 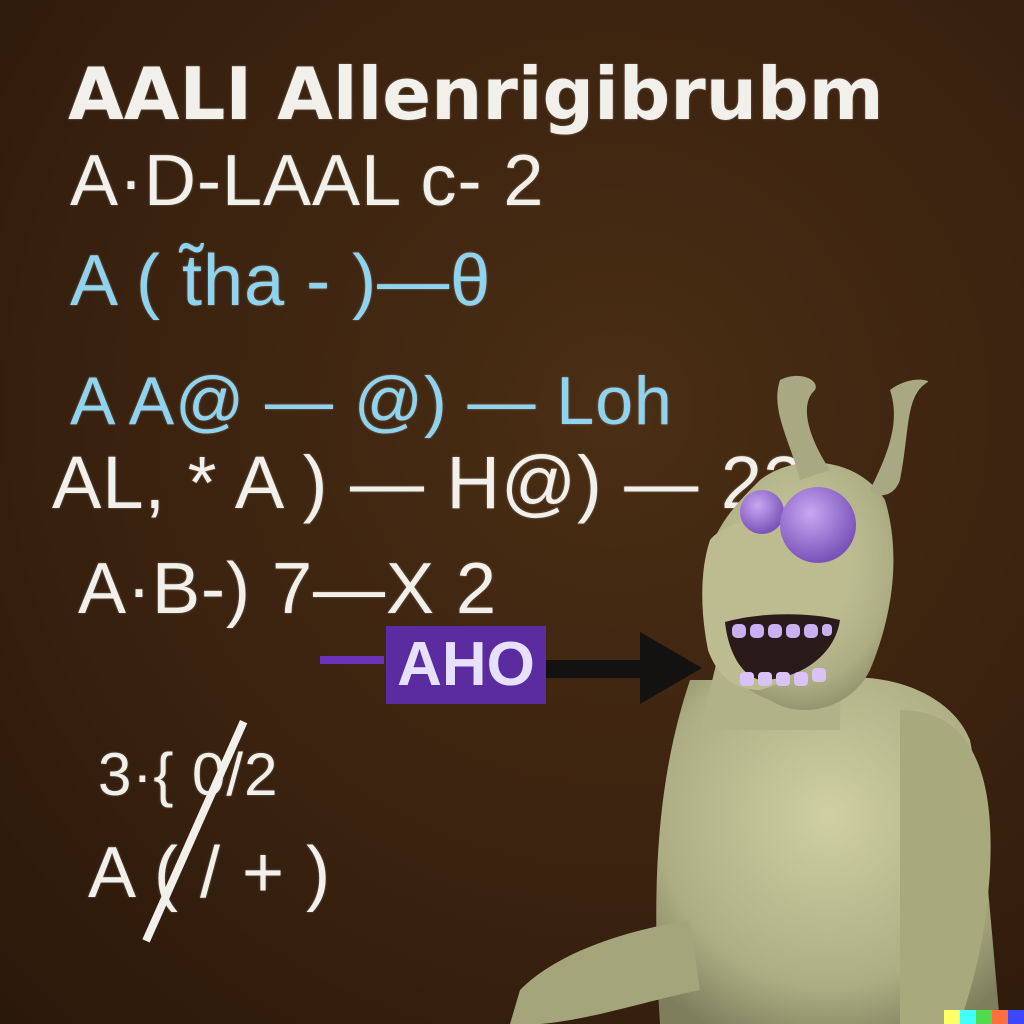 What do you see at coordinates (307, 181) in the screenshot?
I see `equation-line-1: A·D-LAAL c- 2` at bounding box center [307, 181].